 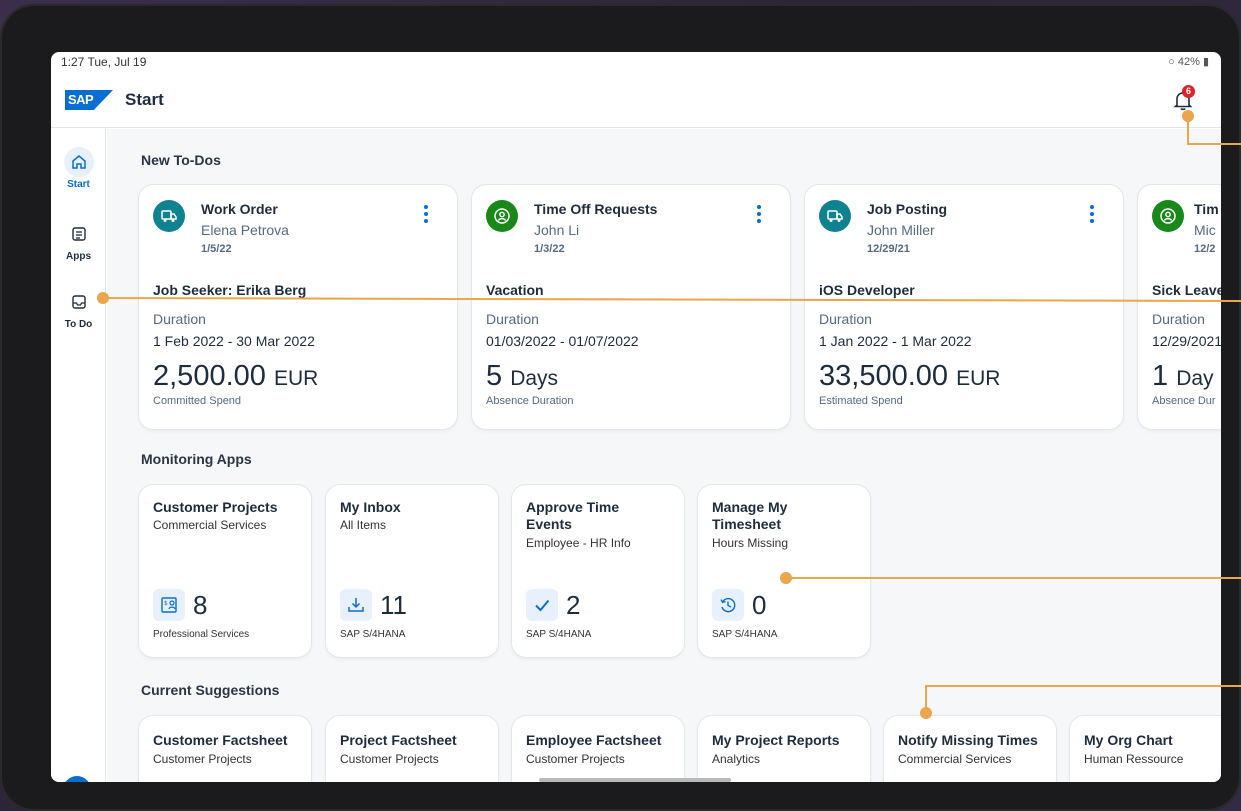 What do you see at coordinates (861, 401) in the screenshot?
I see `value-caption: Estimated Spend` at bounding box center [861, 401].